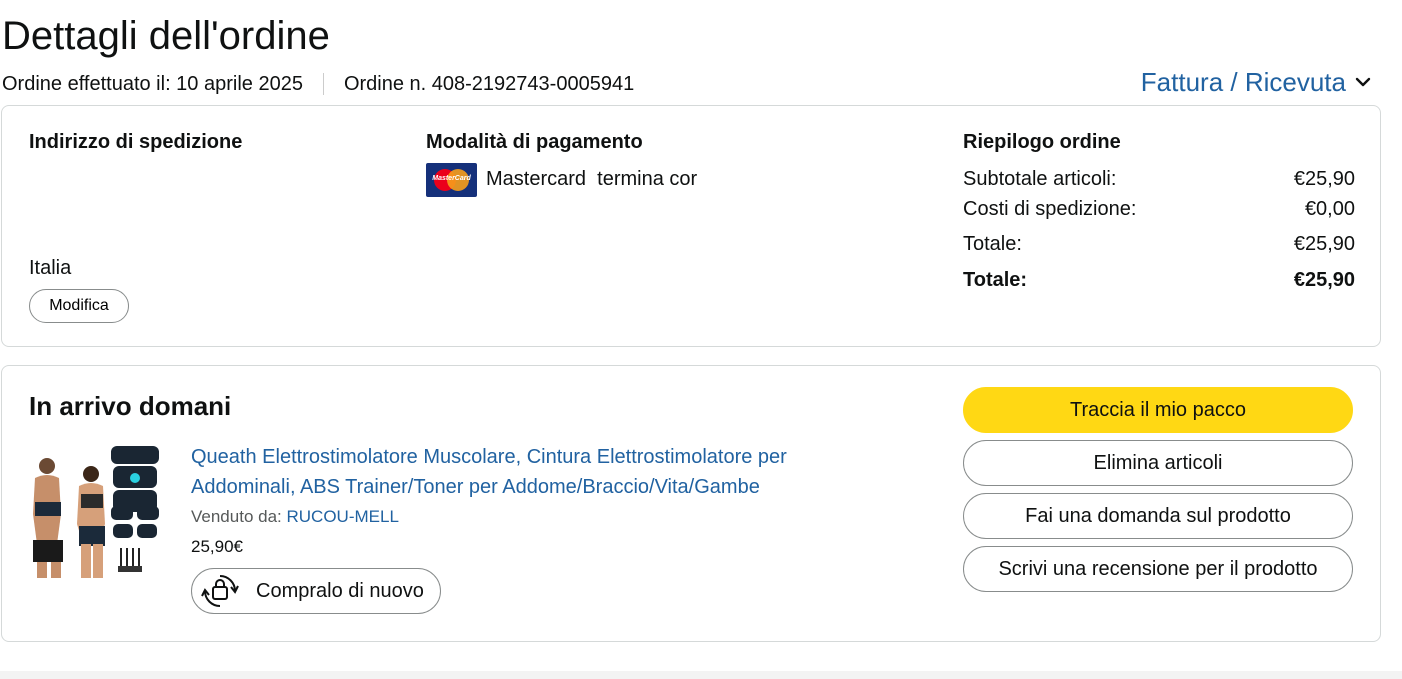  I want to click on payment-heading: Modalità di pagamento, so click(534, 142).